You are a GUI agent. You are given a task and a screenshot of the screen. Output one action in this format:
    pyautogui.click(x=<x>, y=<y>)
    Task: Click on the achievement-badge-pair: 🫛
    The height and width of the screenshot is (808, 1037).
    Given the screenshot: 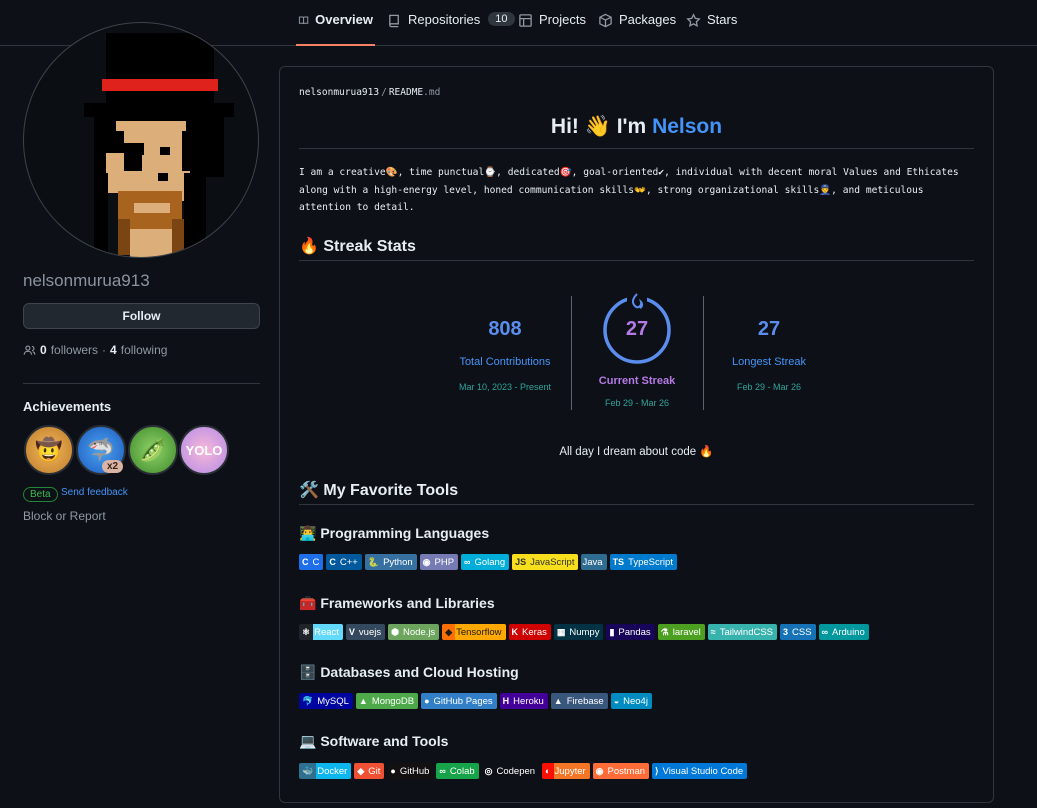 What is the action you would take?
    pyautogui.click(x=153, y=450)
    